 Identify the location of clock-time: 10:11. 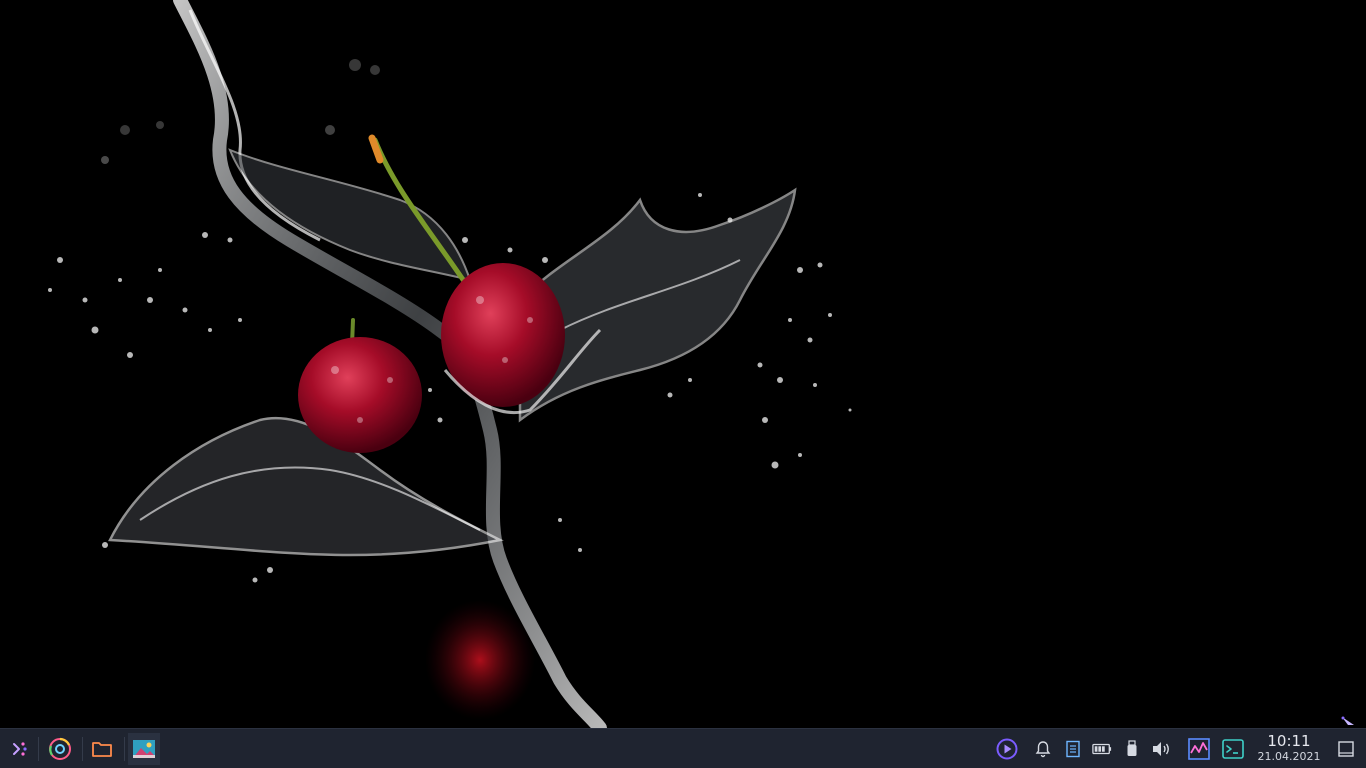
(1289, 741).